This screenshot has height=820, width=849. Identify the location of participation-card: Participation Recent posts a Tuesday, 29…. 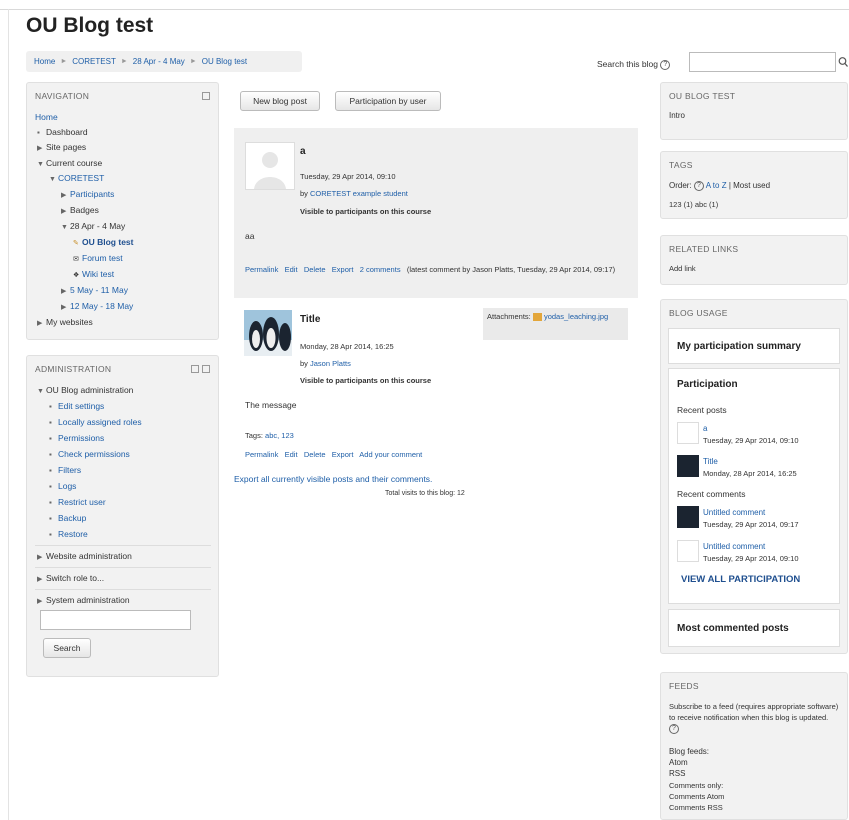
(754, 486).